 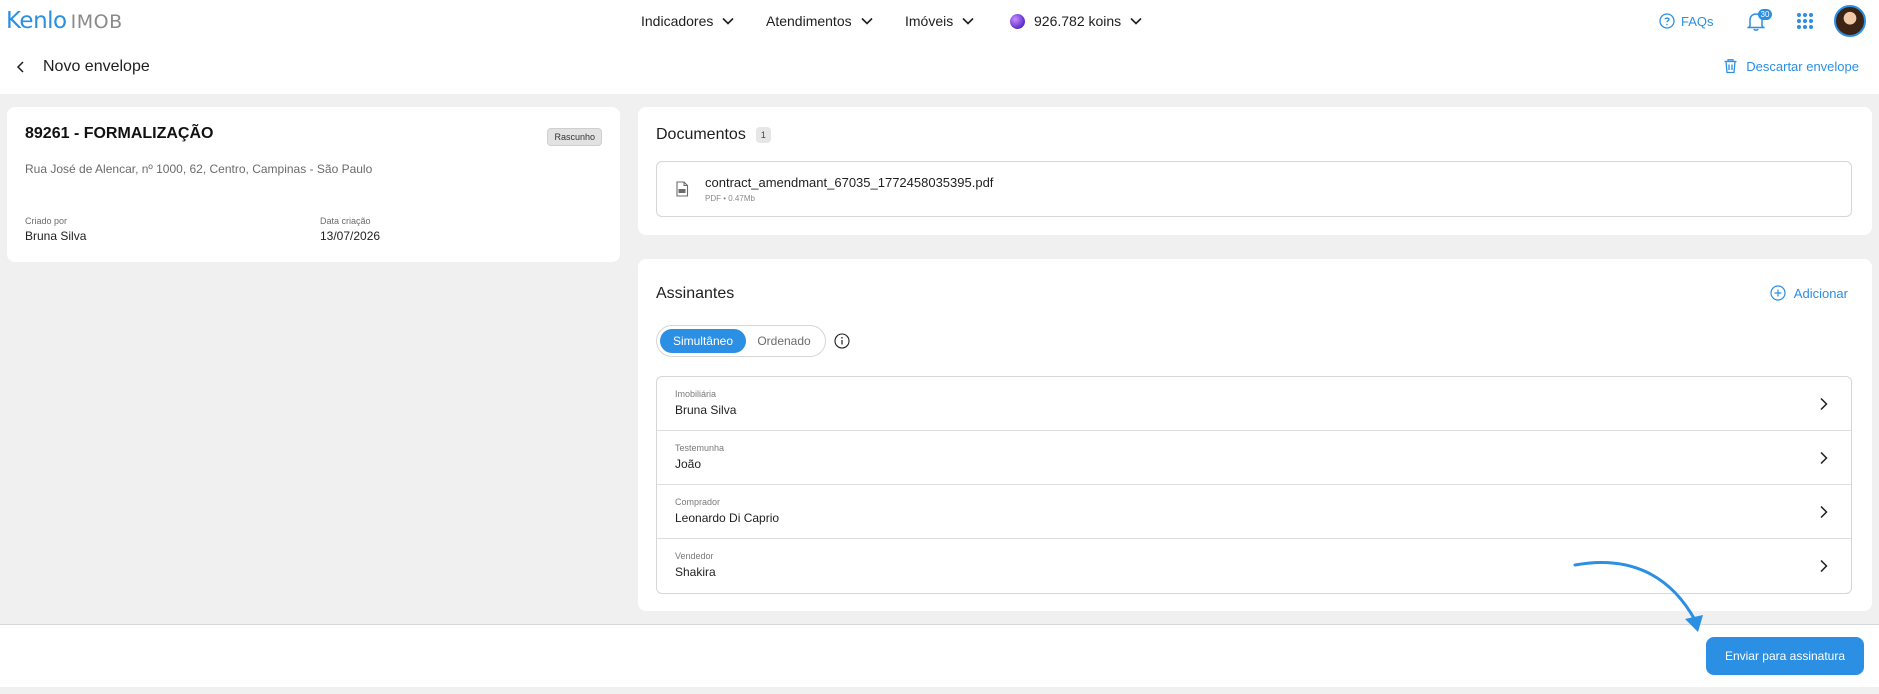 I want to click on signer-role: Testemunha, so click(x=700, y=448).